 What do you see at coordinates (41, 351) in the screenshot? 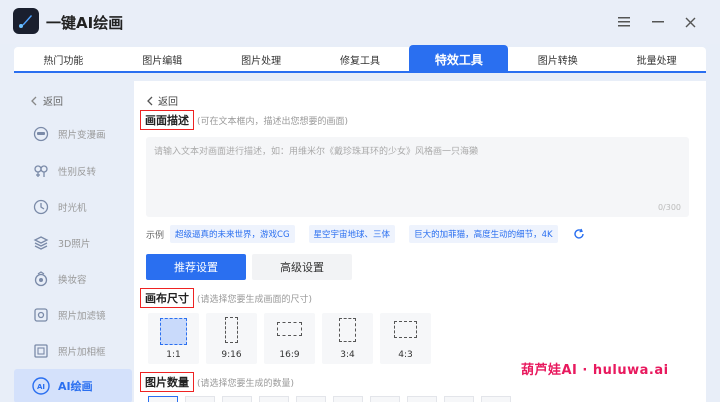
I see `frame-icon` at bounding box center [41, 351].